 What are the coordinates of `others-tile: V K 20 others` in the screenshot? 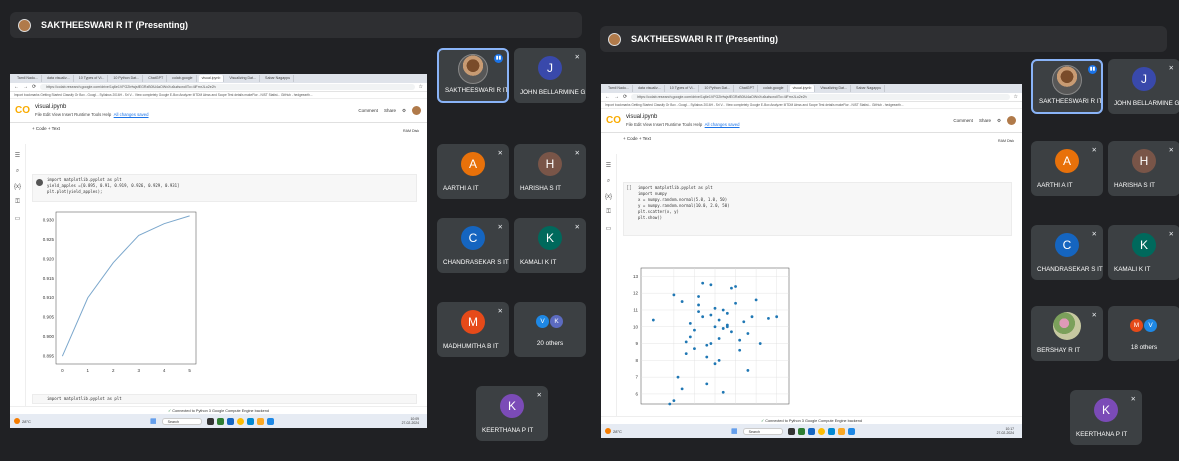 It's located at (550, 329).